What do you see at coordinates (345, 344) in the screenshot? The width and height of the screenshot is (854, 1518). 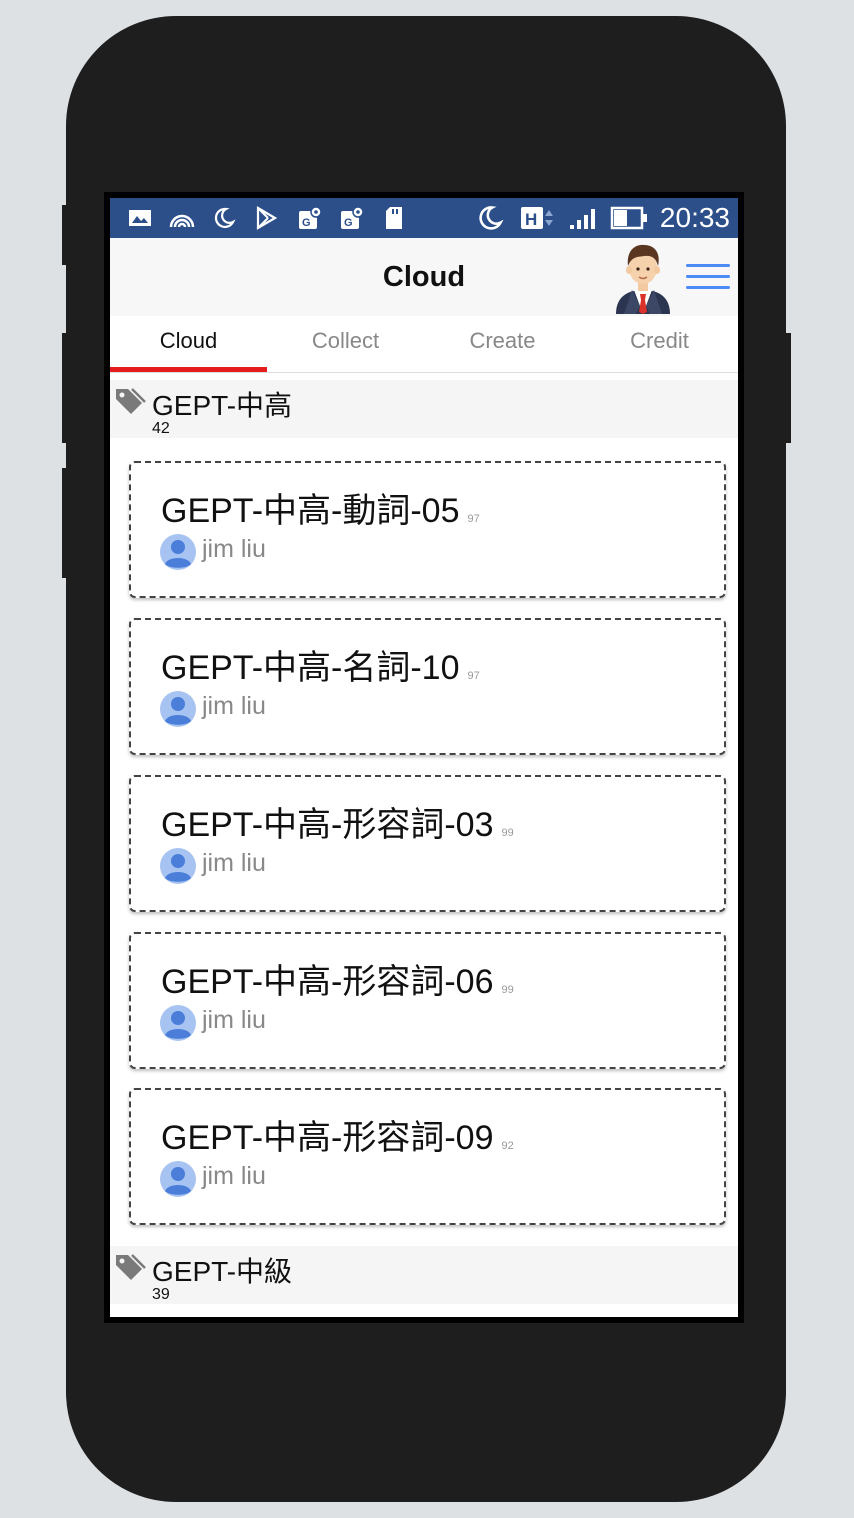 I see `tab-collect: Collect` at bounding box center [345, 344].